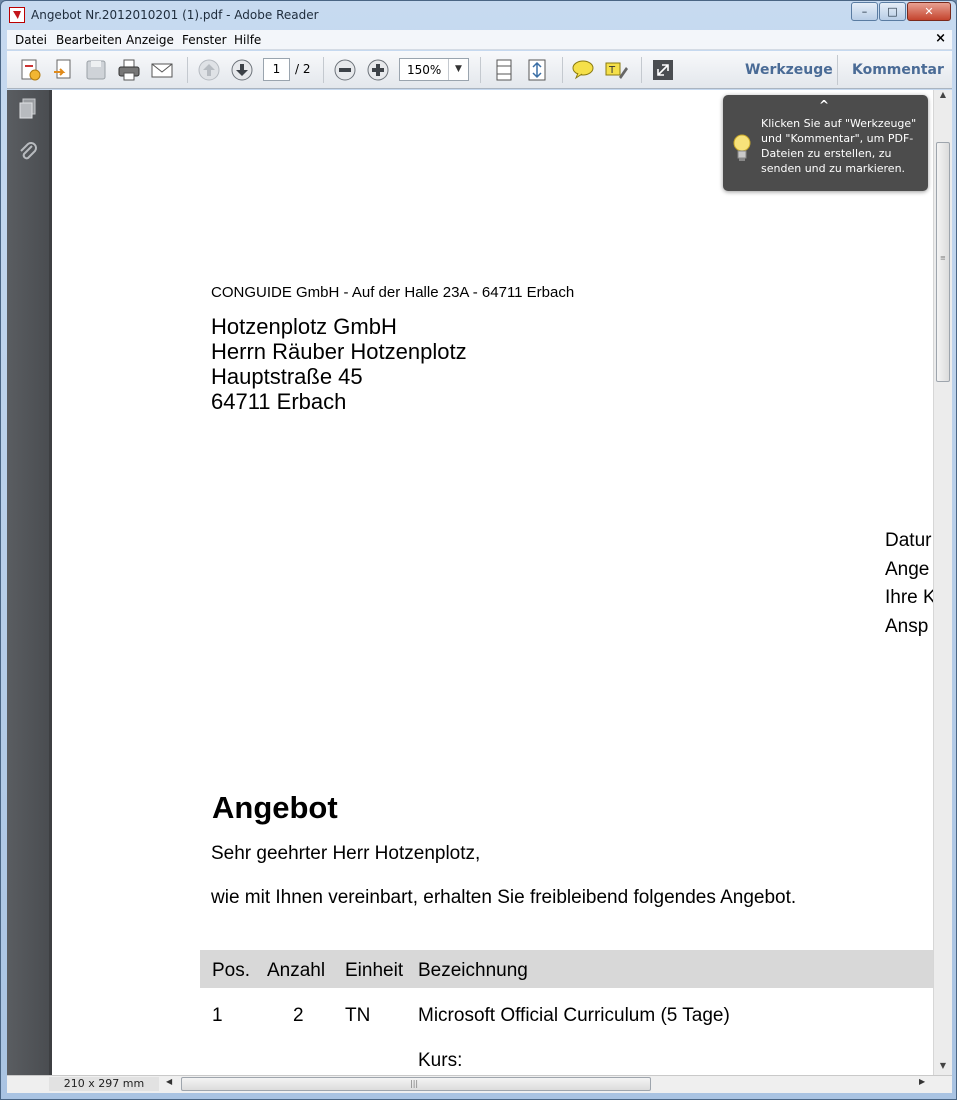 Image resolution: width=957 pixels, height=1100 pixels. Describe the element at coordinates (824, 105) in the screenshot. I see `collapse-tooltip-icon: ^` at that location.